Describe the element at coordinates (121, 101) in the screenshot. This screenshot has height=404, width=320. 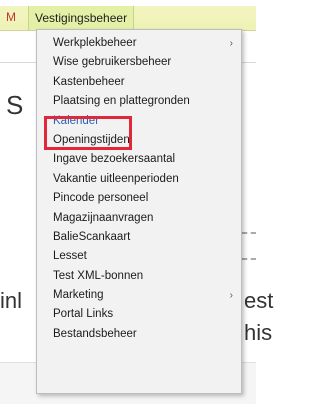
I see `menu-item-label: Plaatsing en plattegronden` at that location.